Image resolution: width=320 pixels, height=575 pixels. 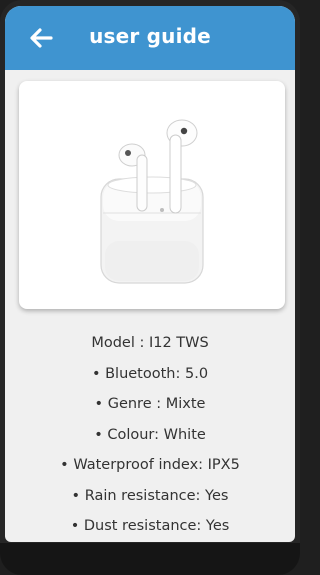 I want to click on spec-genre: • Genre : Mixte, so click(x=150, y=404).